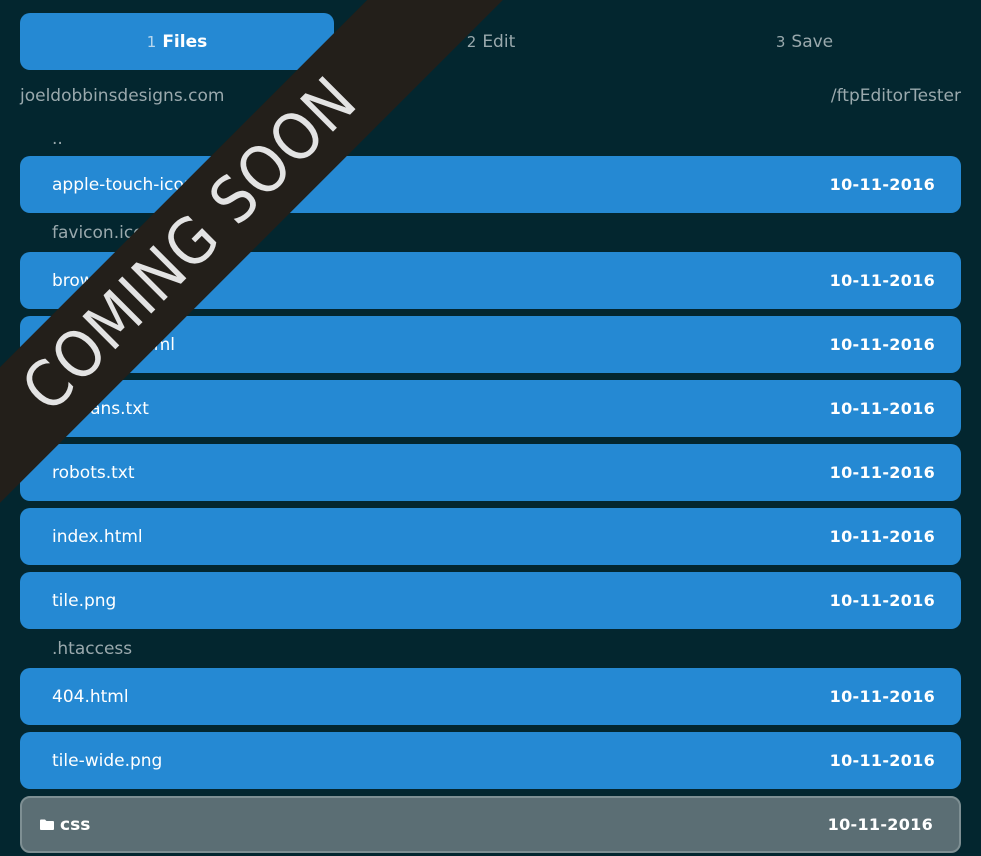 This screenshot has width=981, height=856. I want to click on tab-files-number: 1, so click(151, 41).